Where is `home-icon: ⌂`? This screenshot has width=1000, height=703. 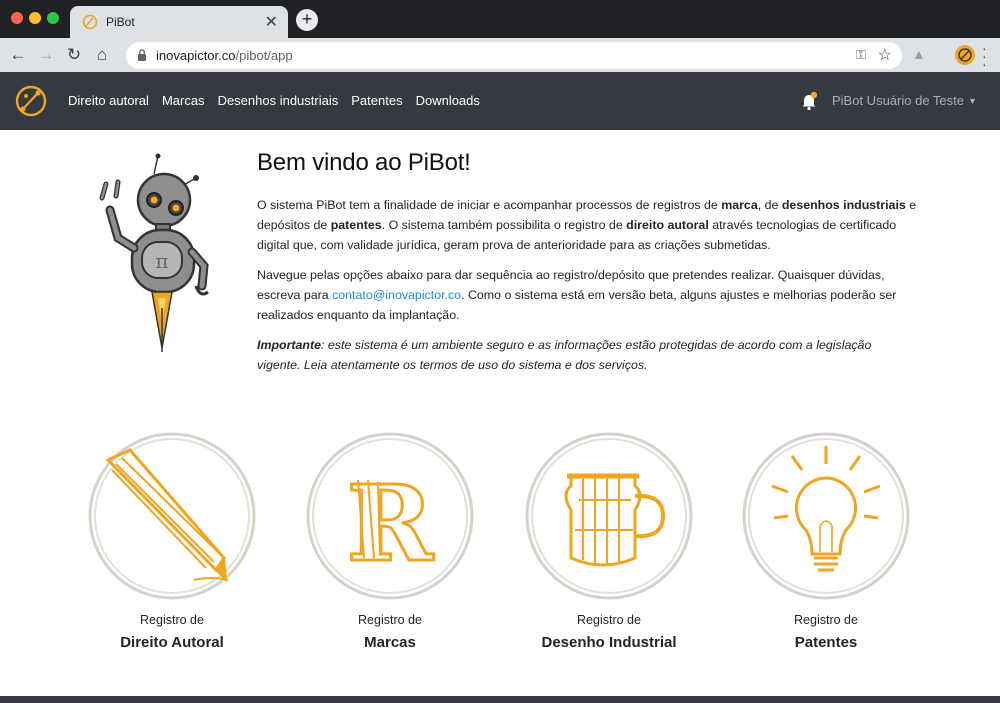 home-icon: ⌂ is located at coordinates (102, 55).